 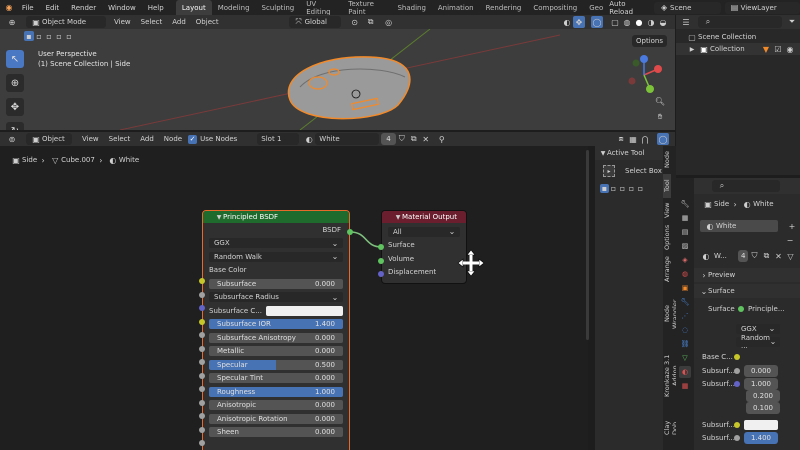 I want to click on properties-search: ⌕, so click(x=746, y=186).